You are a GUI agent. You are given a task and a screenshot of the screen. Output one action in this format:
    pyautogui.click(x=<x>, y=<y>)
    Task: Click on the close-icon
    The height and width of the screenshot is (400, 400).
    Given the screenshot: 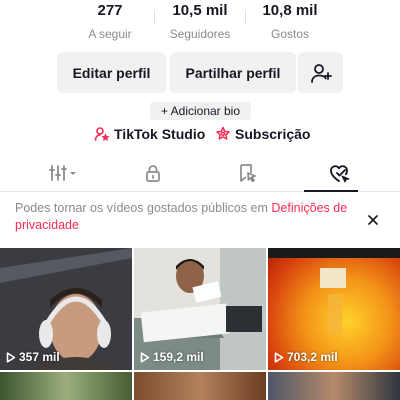 What is the action you would take?
    pyautogui.click(x=373, y=220)
    